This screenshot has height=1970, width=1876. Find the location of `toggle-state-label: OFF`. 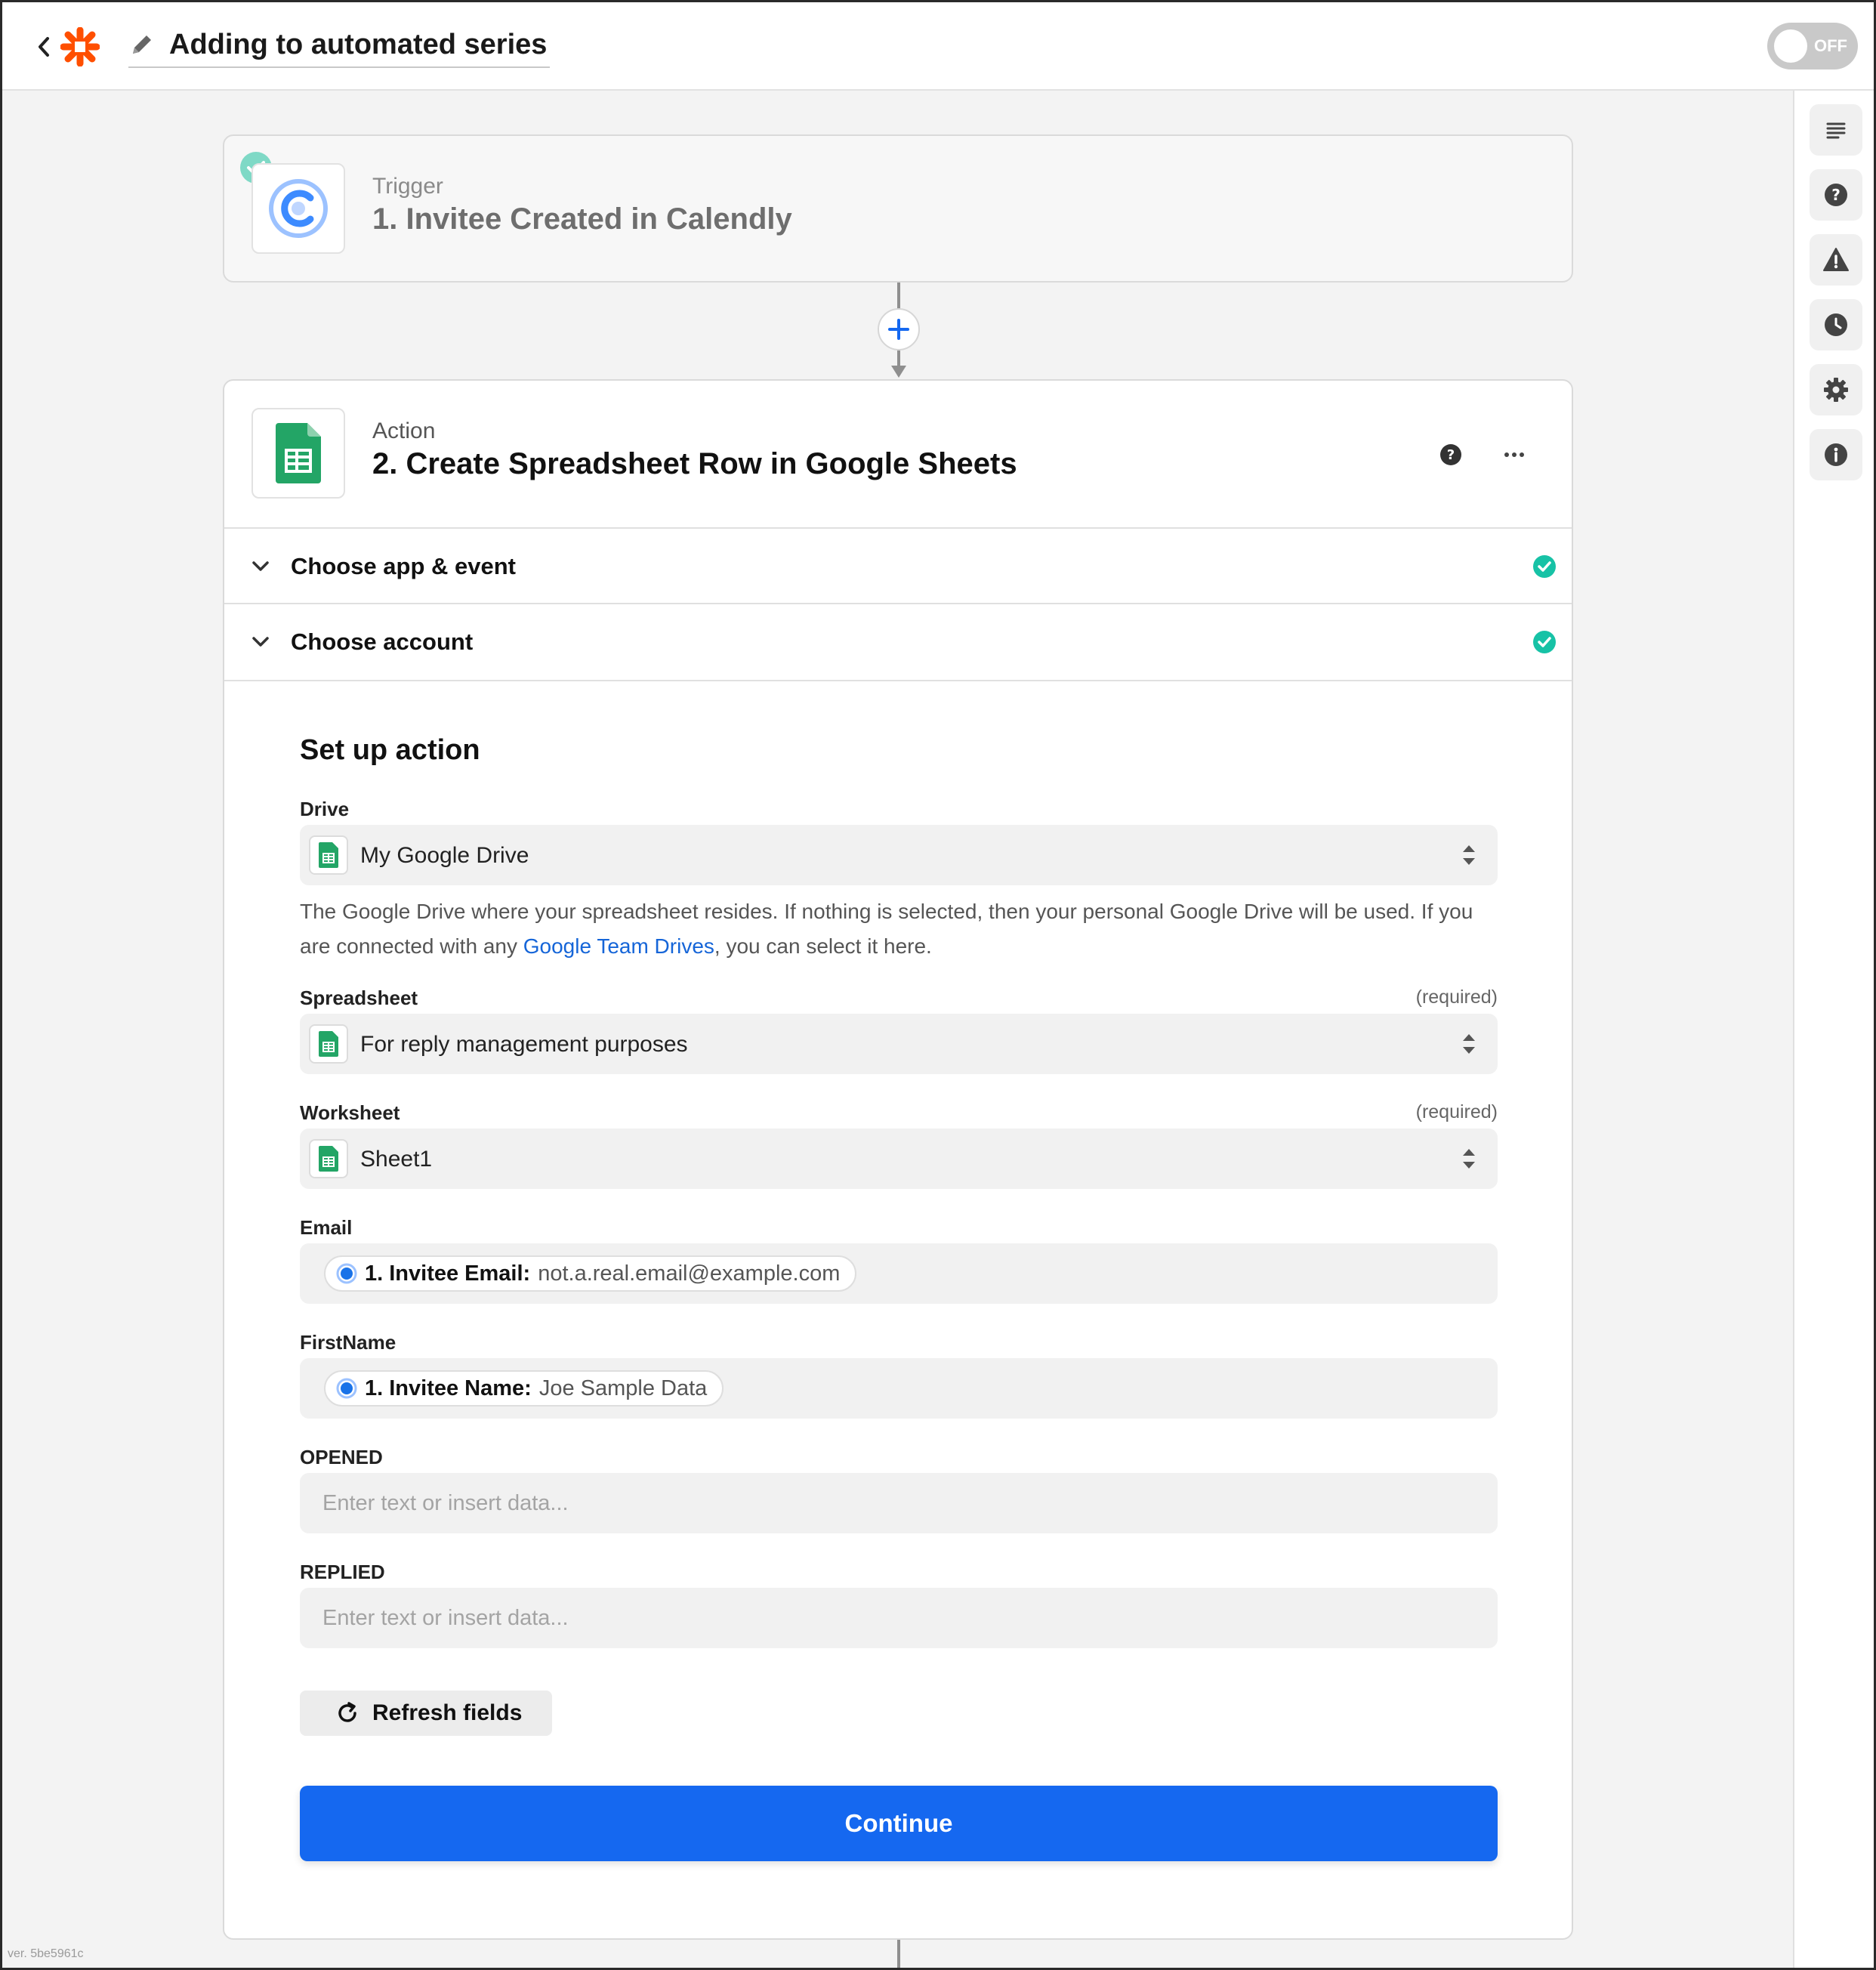

toggle-state-label: OFF is located at coordinates (1830, 45).